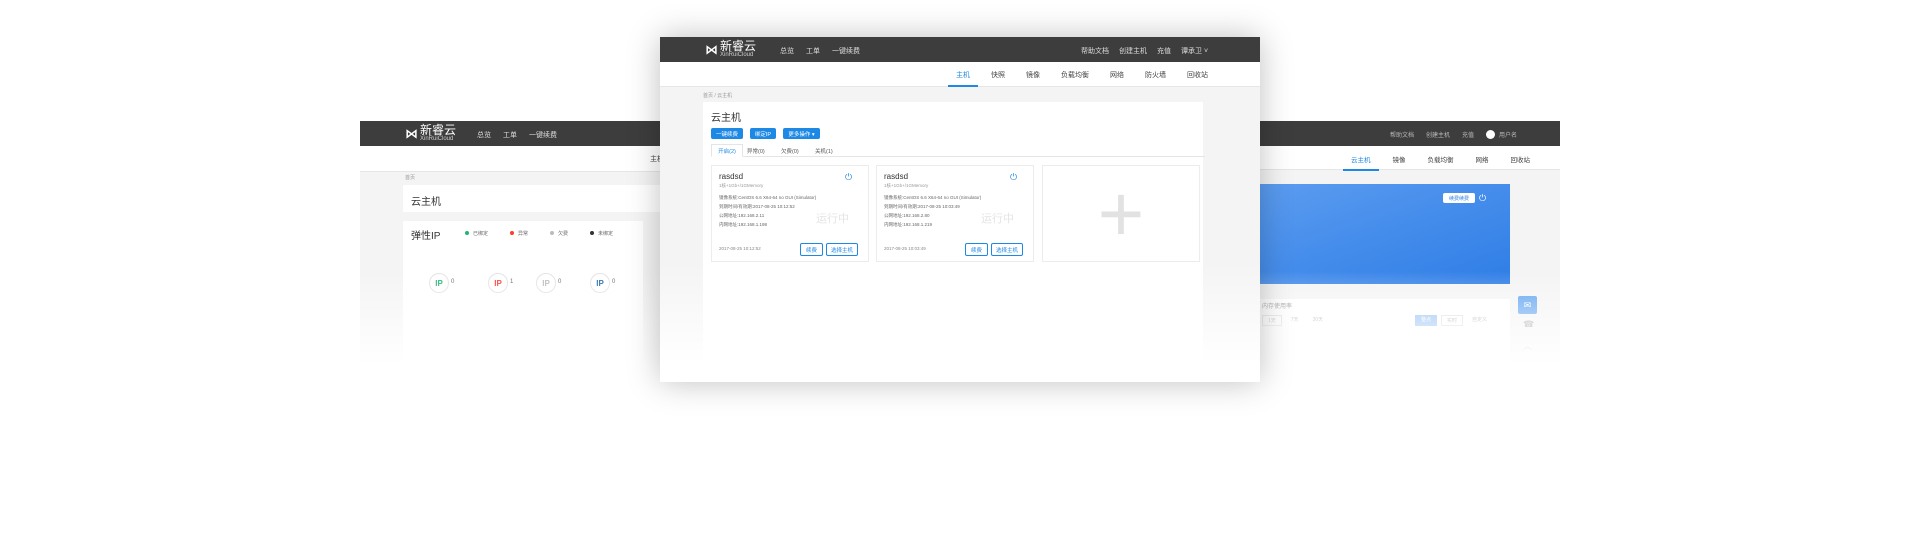 The width and height of the screenshot is (1920, 556). What do you see at coordinates (763, 133) in the screenshot?
I see `bind-ip-button: 绑定IP` at bounding box center [763, 133].